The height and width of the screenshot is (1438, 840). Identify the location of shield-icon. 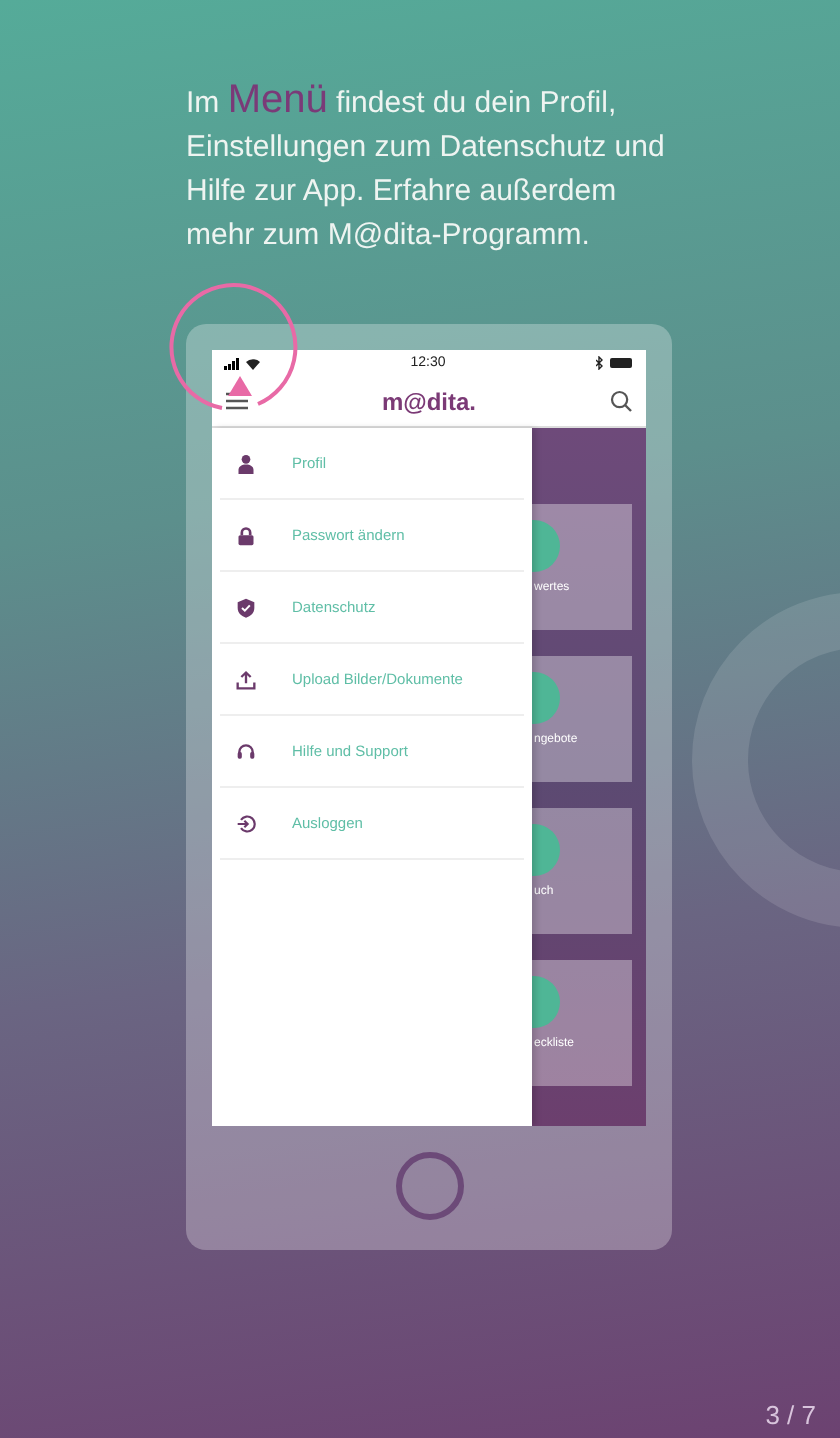
(246, 607).